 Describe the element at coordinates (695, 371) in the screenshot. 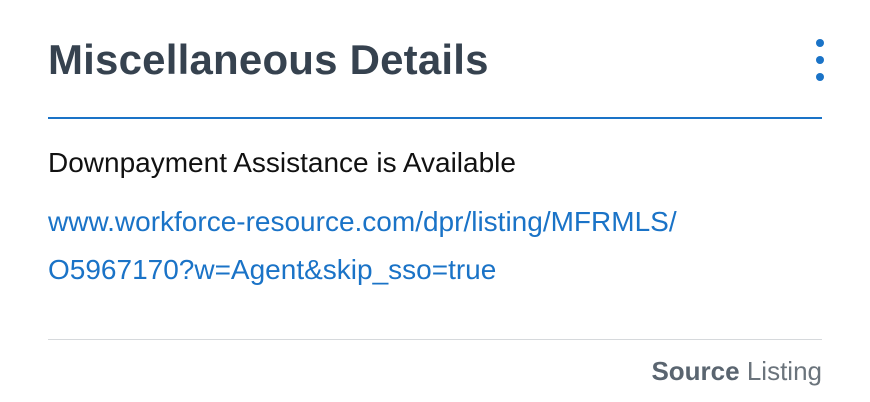

I see `source-label: Source` at that location.